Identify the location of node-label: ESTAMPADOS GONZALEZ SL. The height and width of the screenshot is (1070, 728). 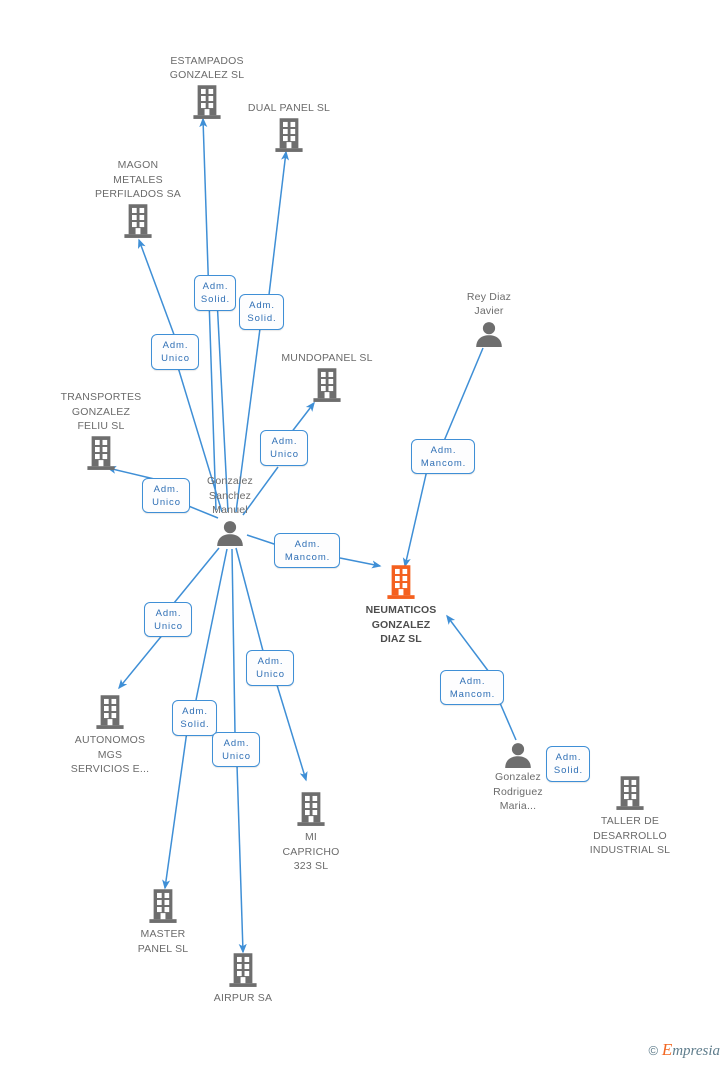
(207, 68).